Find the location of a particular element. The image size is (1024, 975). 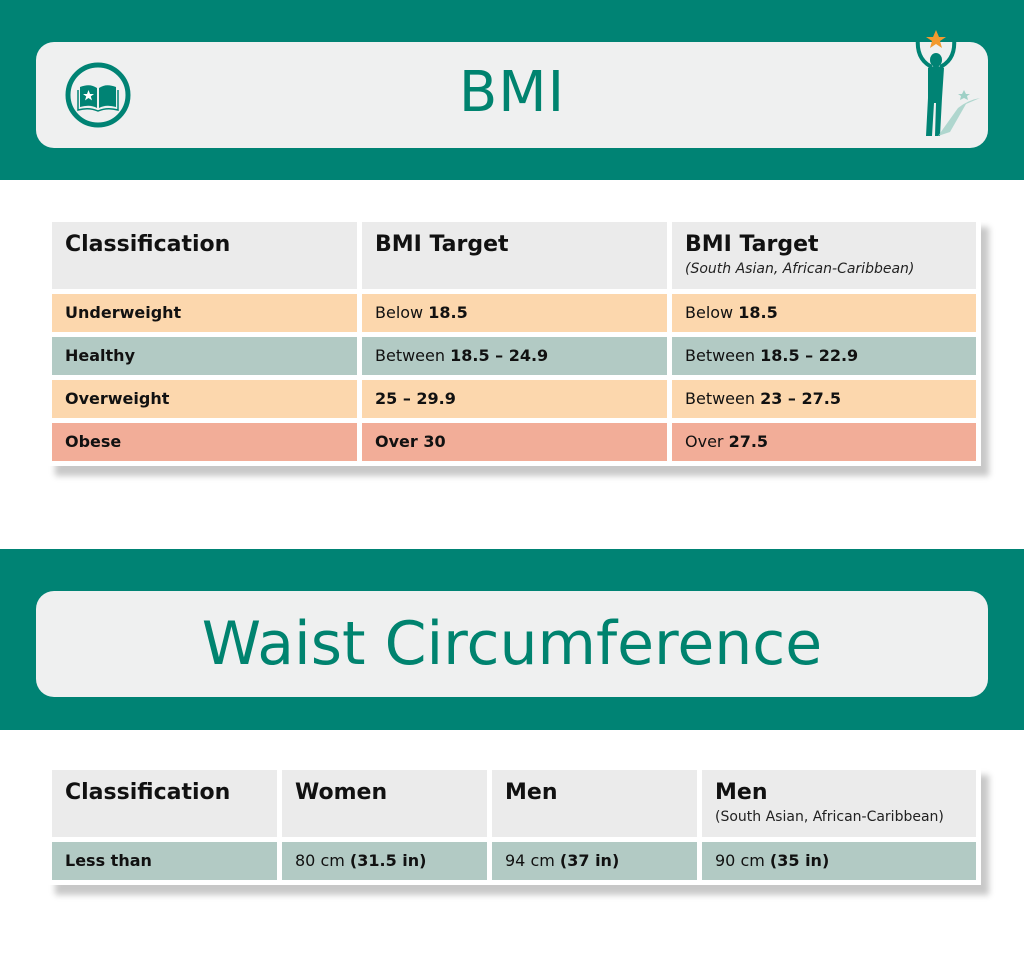

bmi-title: BMI is located at coordinates (512, 92).